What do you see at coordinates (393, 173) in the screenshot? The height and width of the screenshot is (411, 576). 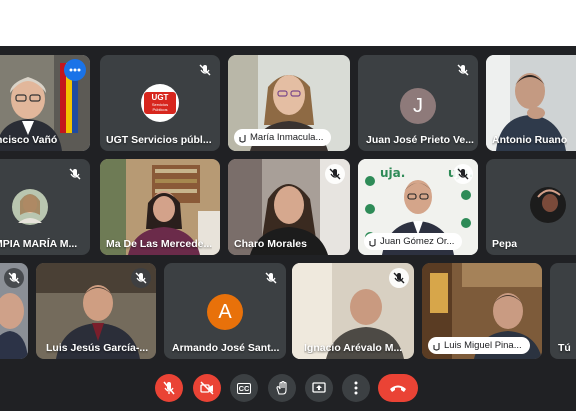 I see `uja-banner-text: uja.` at bounding box center [393, 173].